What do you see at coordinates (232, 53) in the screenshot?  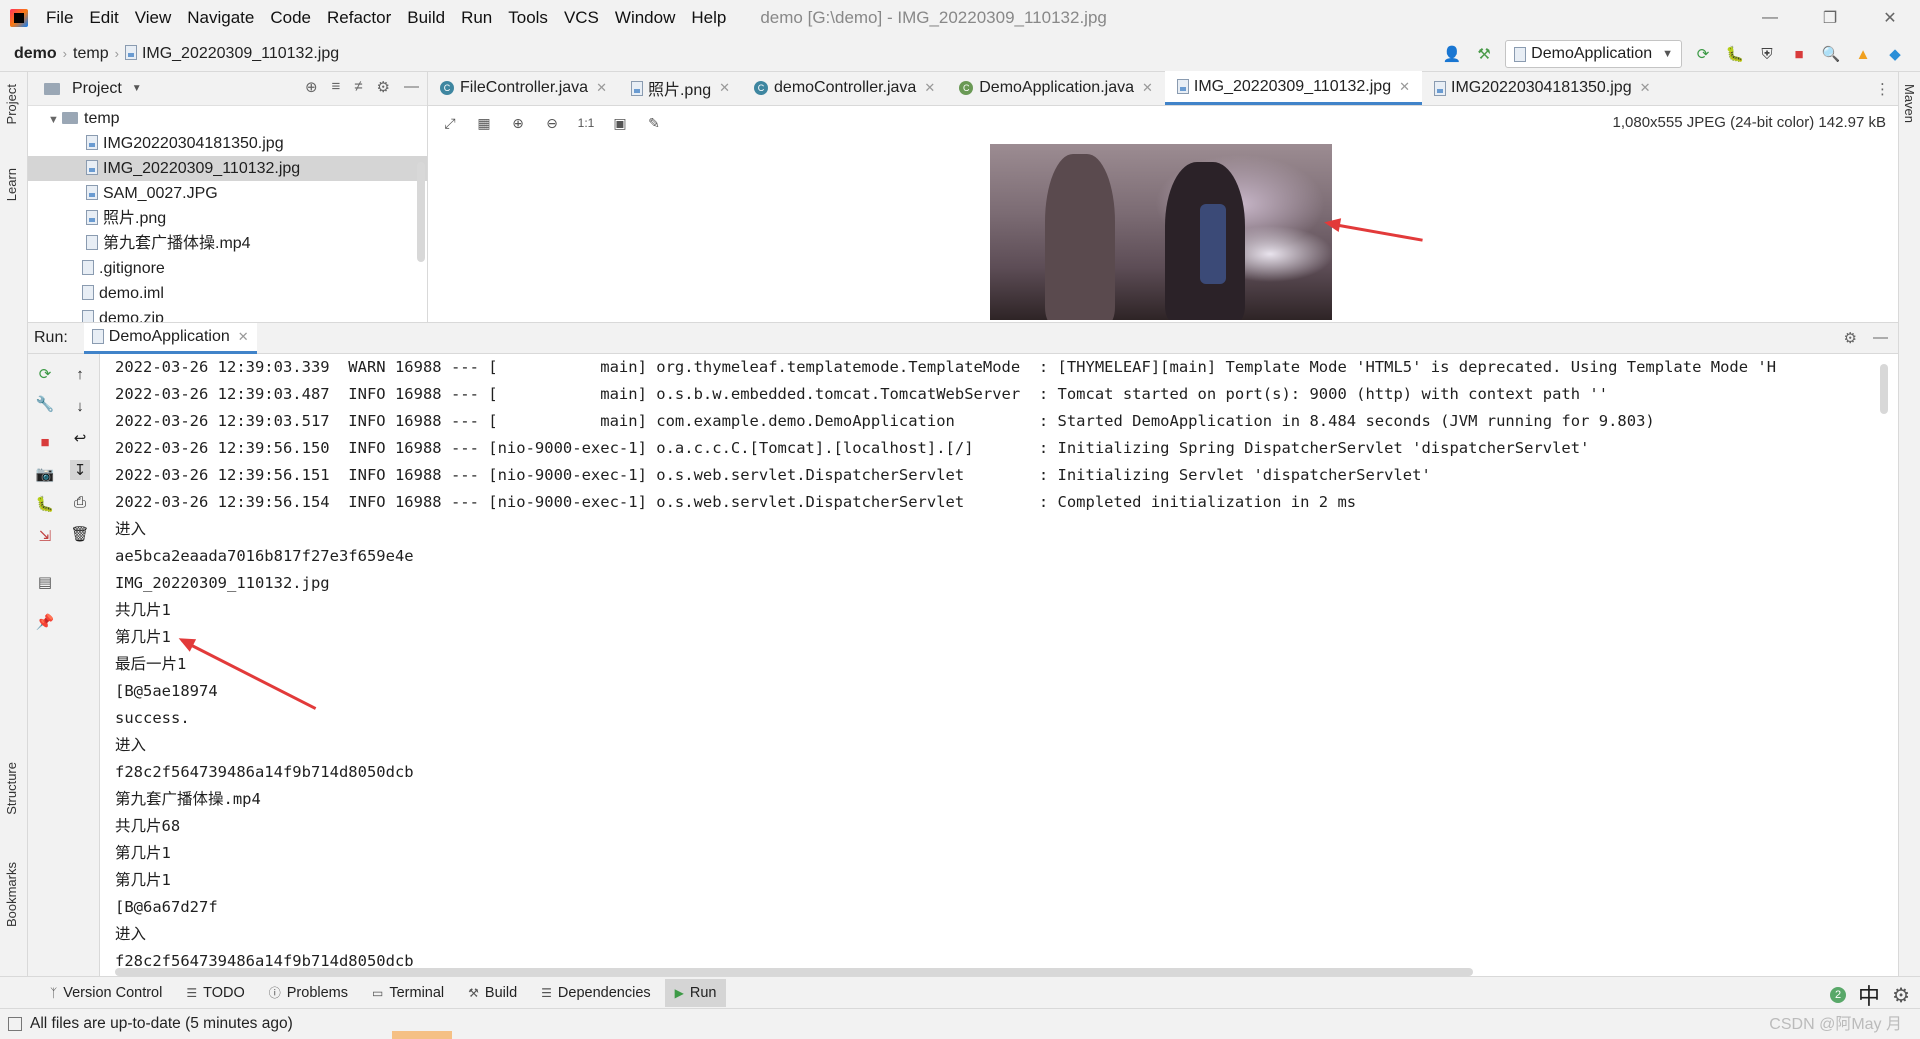 I see `breadcrumb-file: IMG_20220309_110132.jpg` at bounding box center [232, 53].